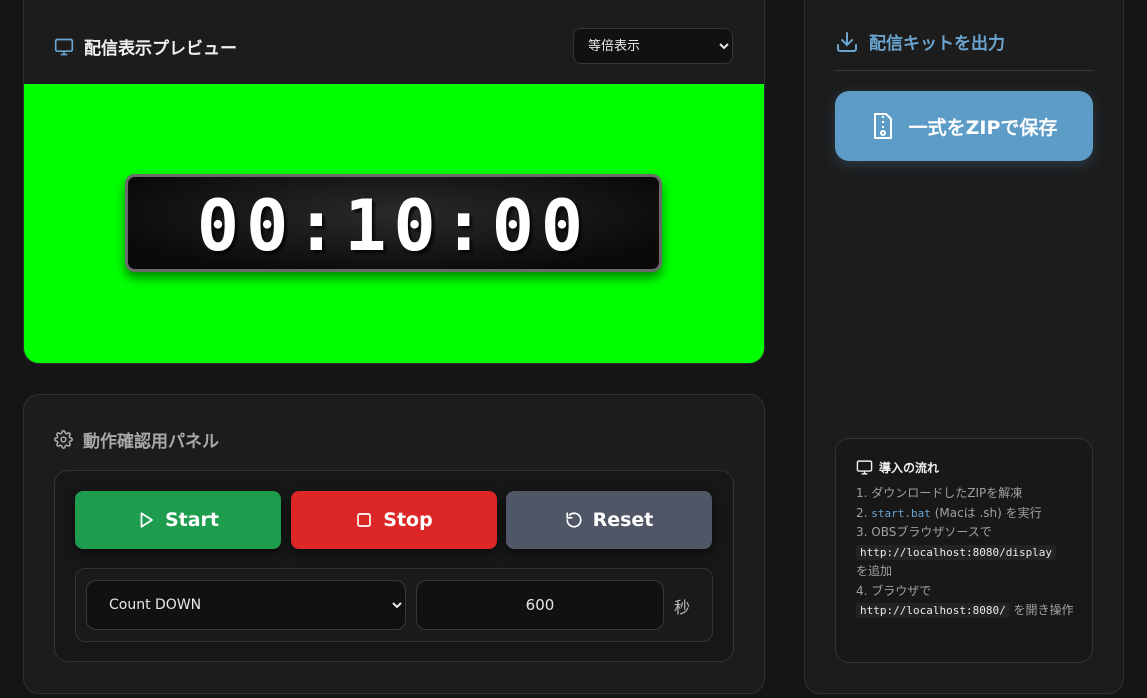 The height and width of the screenshot is (698, 1147). What do you see at coordinates (246, 605) in the screenshot?
I see `count-mode-select: Count DOWN` at bounding box center [246, 605].